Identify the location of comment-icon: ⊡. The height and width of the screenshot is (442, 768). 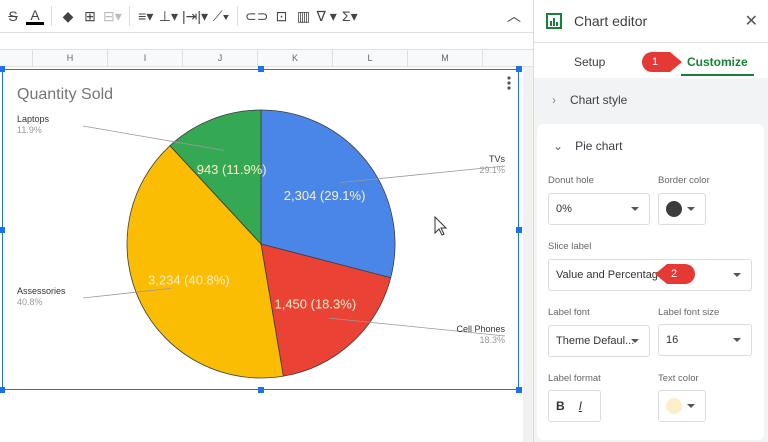
(282, 16).